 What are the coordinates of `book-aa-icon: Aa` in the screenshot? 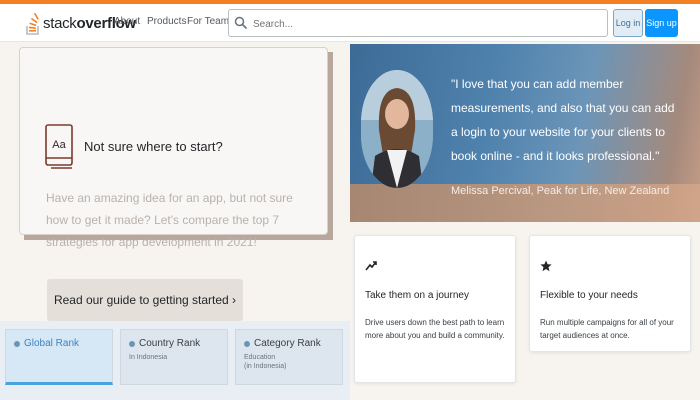 It's located at (59, 146).